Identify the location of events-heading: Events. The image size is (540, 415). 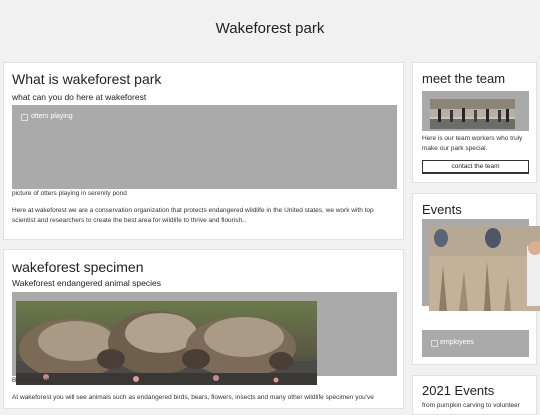
(442, 209).